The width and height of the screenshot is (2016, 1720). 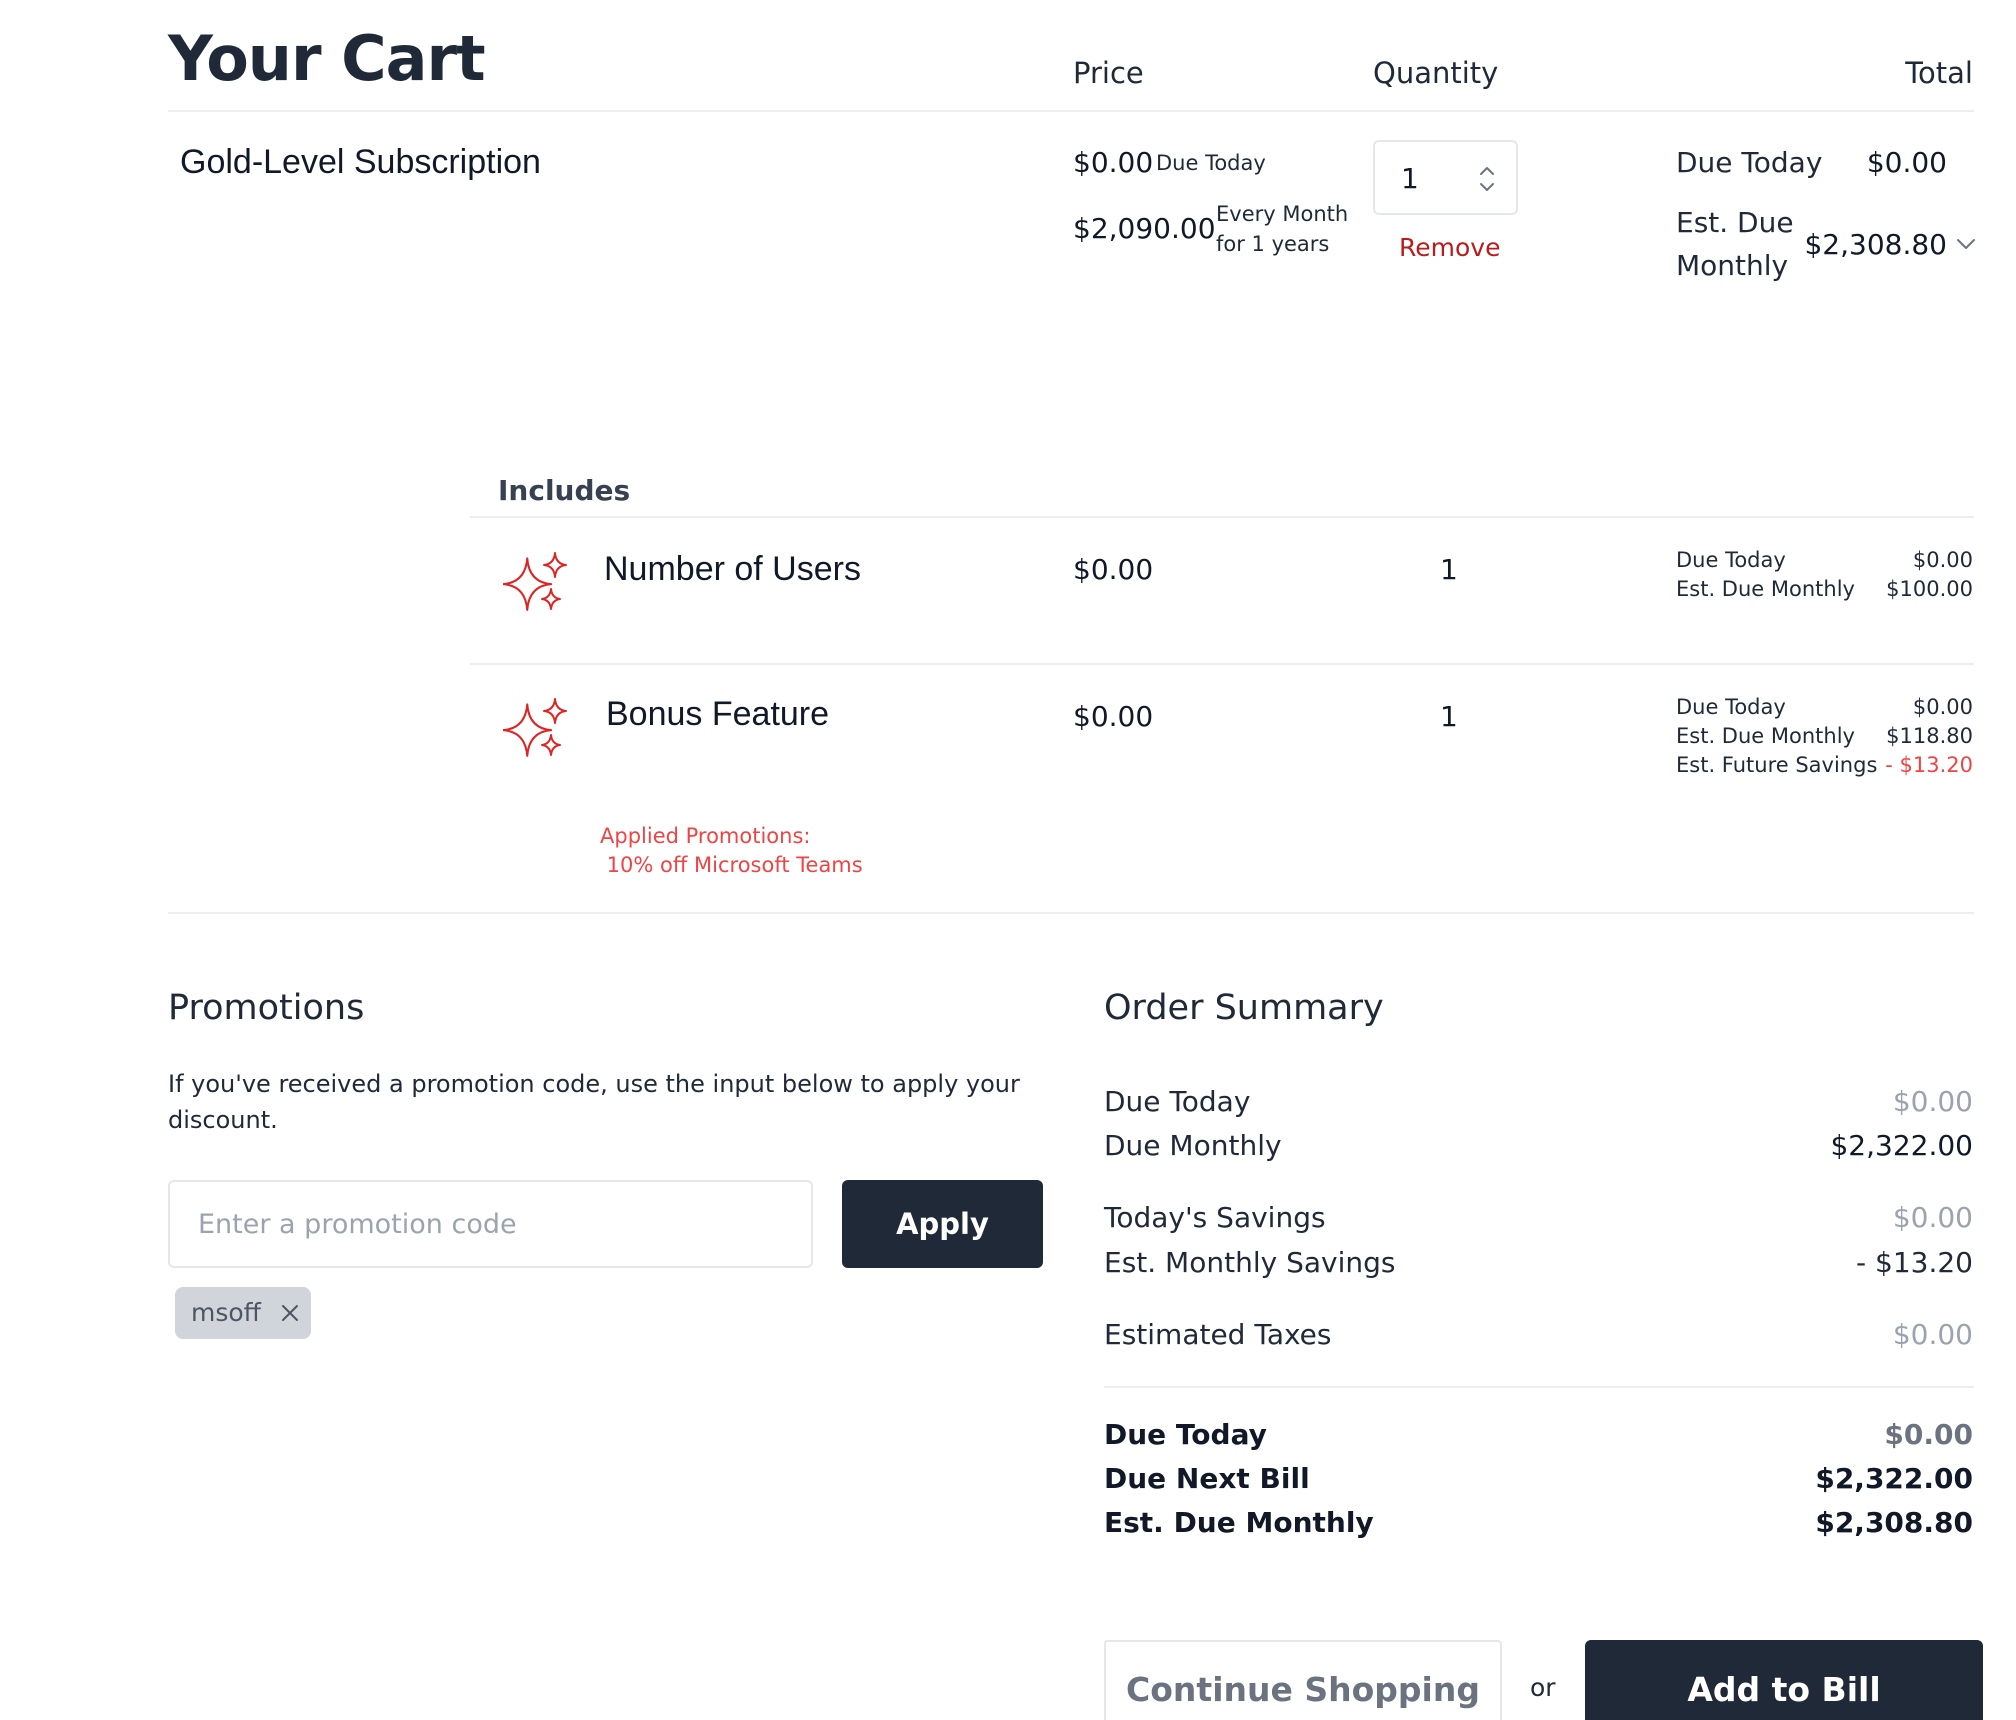 I want to click on close-icon, so click(x=290, y=1313).